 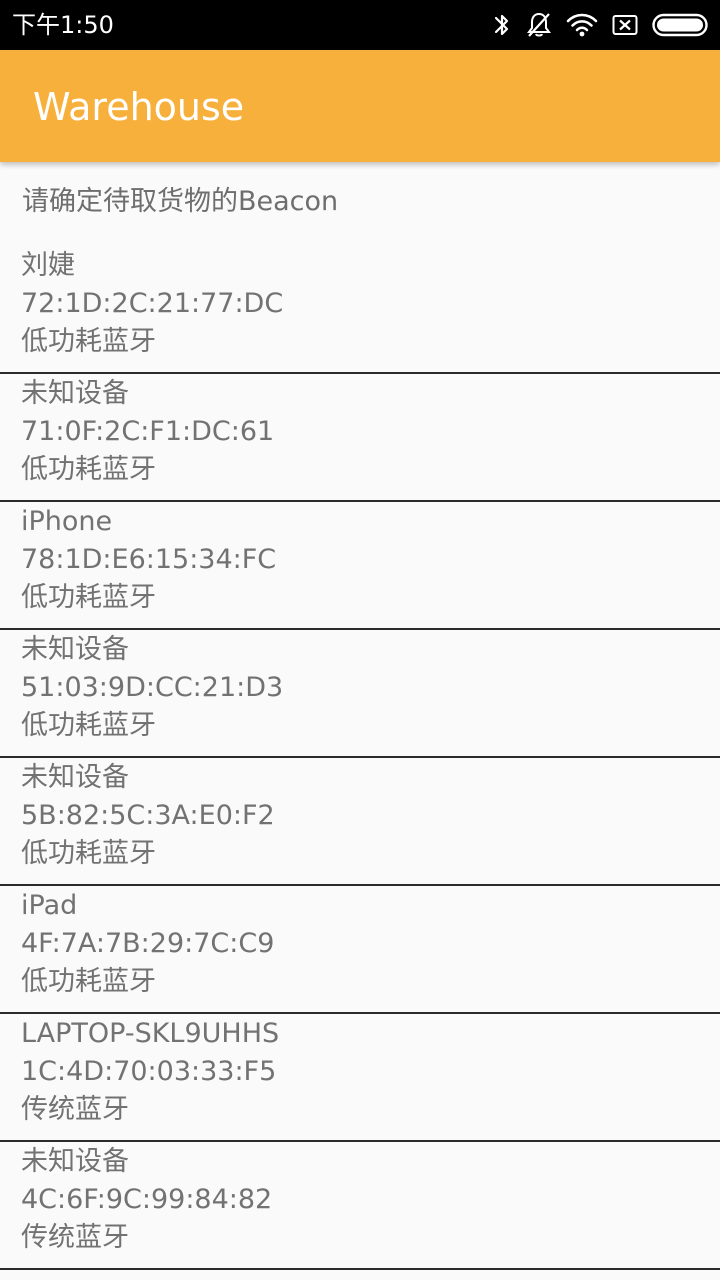 What do you see at coordinates (625, 25) in the screenshot?
I see `sim-off-icon` at bounding box center [625, 25].